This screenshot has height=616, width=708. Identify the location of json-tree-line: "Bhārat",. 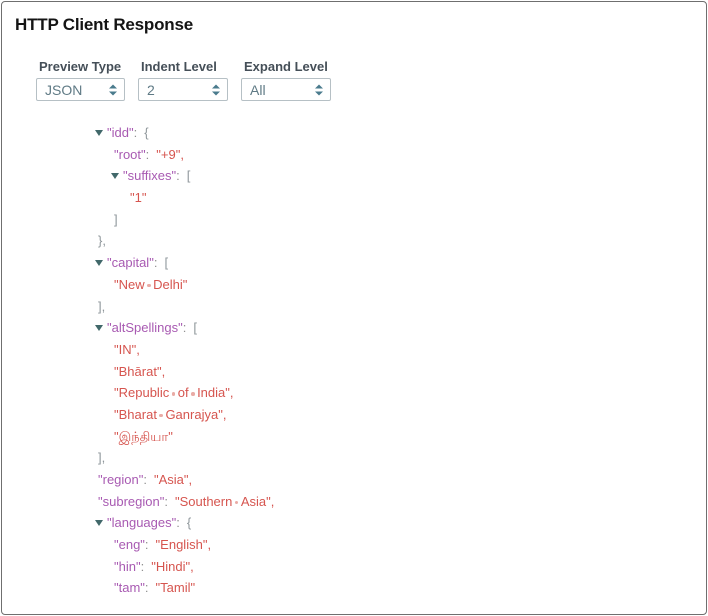
(140, 371).